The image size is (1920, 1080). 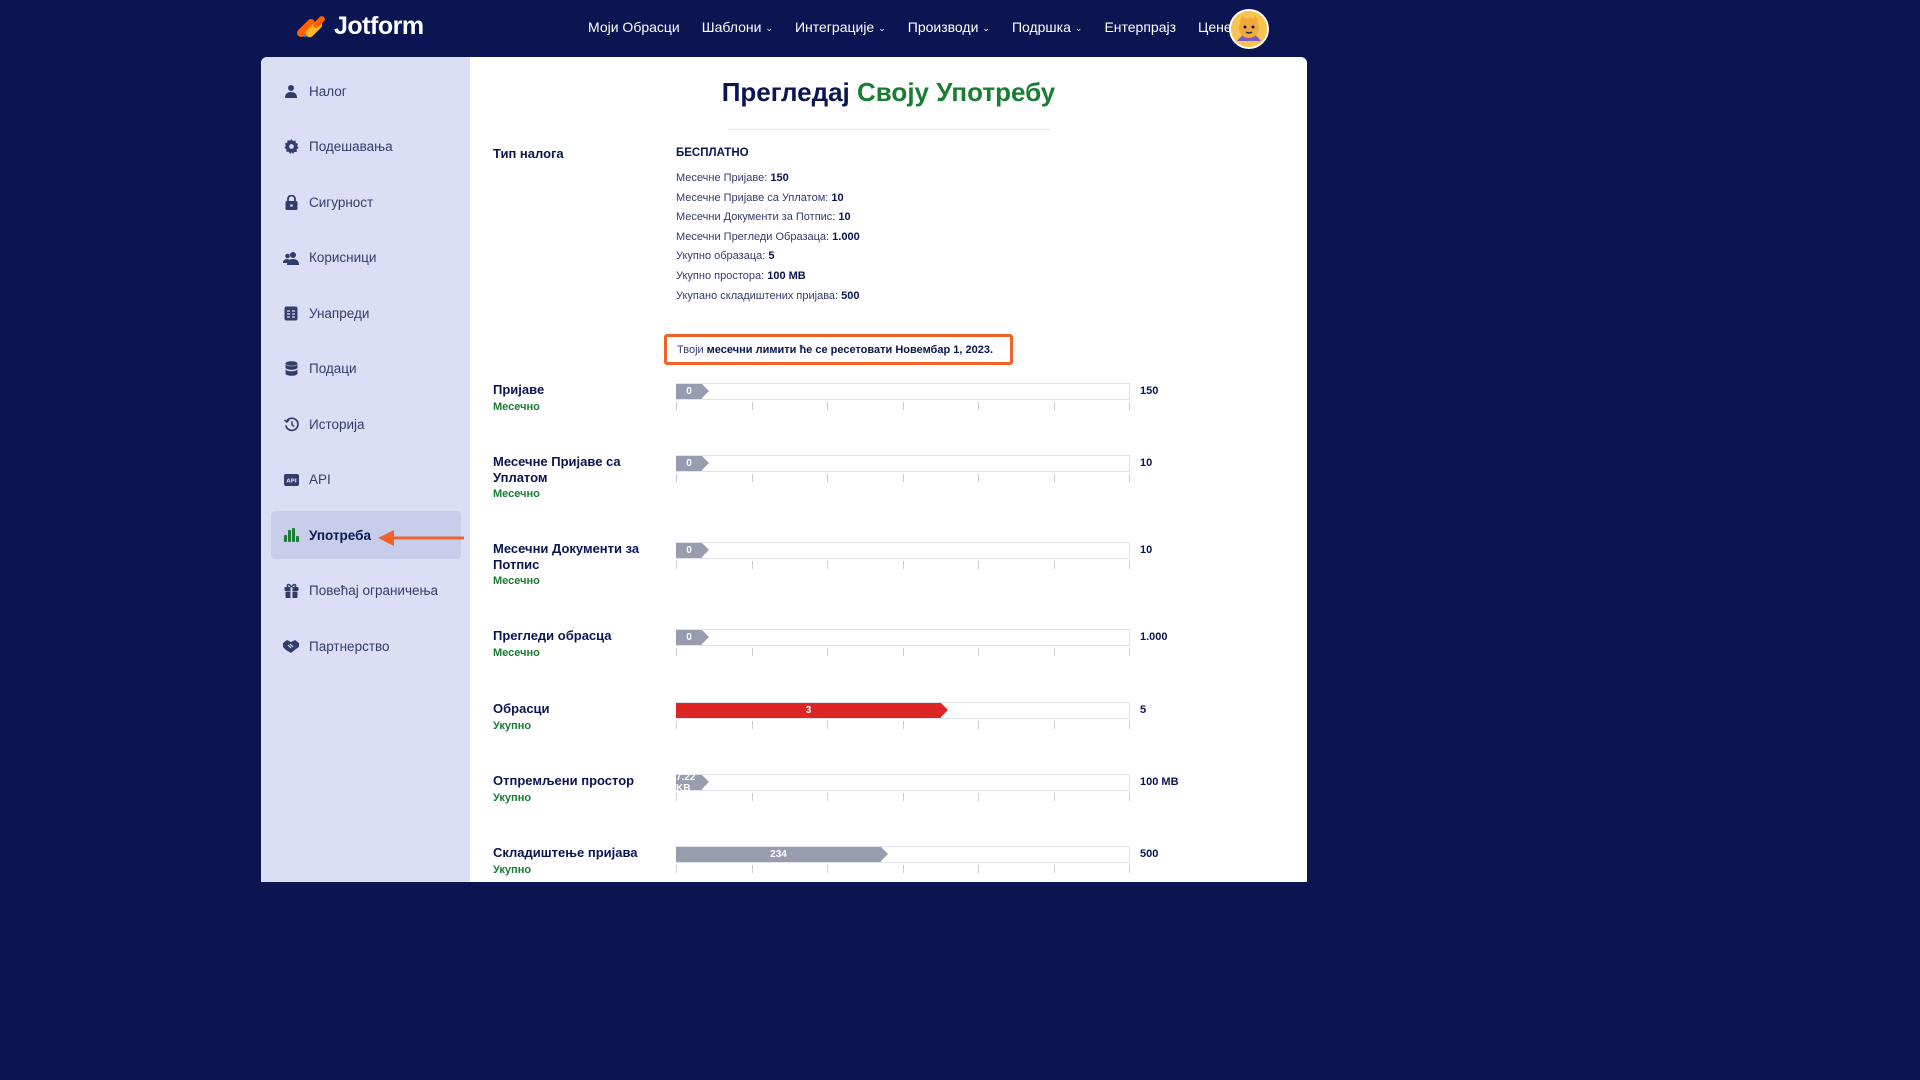 What do you see at coordinates (1249, 29) in the screenshot?
I see `avatar` at bounding box center [1249, 29].